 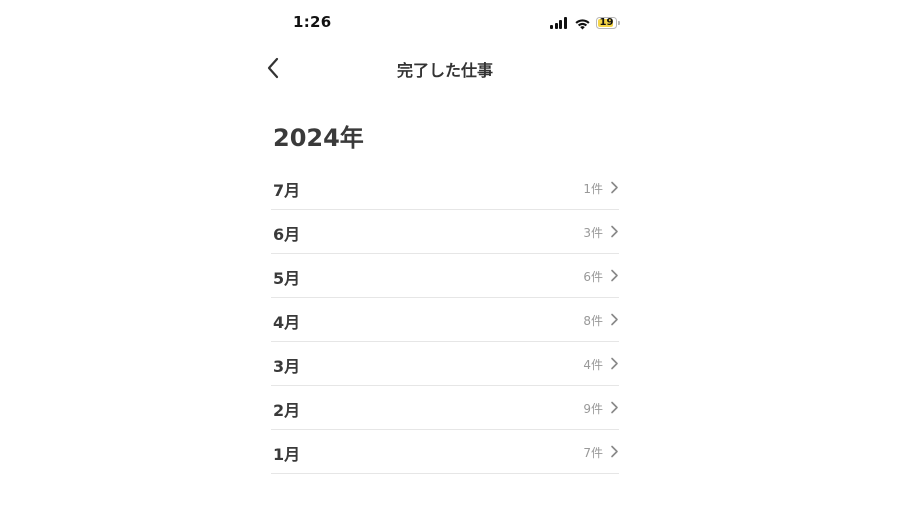 What do you see at coordinates (593, 453) in the screenshot?
I see `month-count: 7件` at bounding box center [593, 453].